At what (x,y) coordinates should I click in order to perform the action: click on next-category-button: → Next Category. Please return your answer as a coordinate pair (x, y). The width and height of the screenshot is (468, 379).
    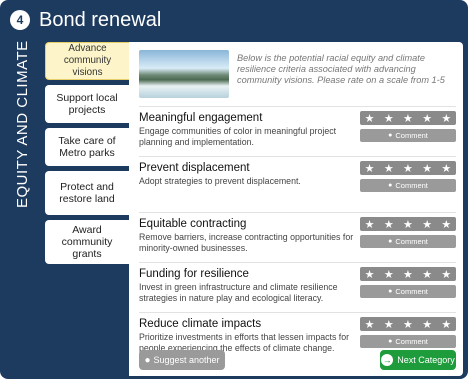
    Looking at the image, I should click on (418, 360).